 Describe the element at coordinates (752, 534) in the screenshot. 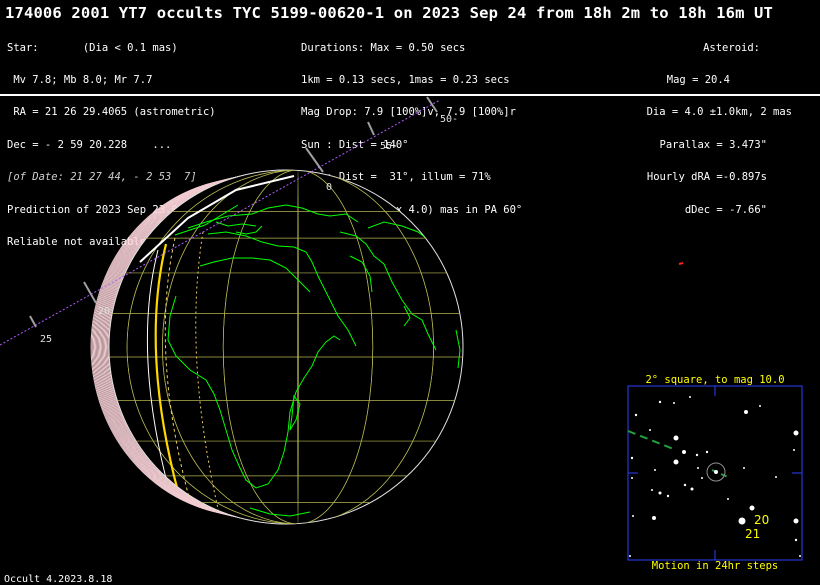

I see `motion-step-21: 21` at that location.